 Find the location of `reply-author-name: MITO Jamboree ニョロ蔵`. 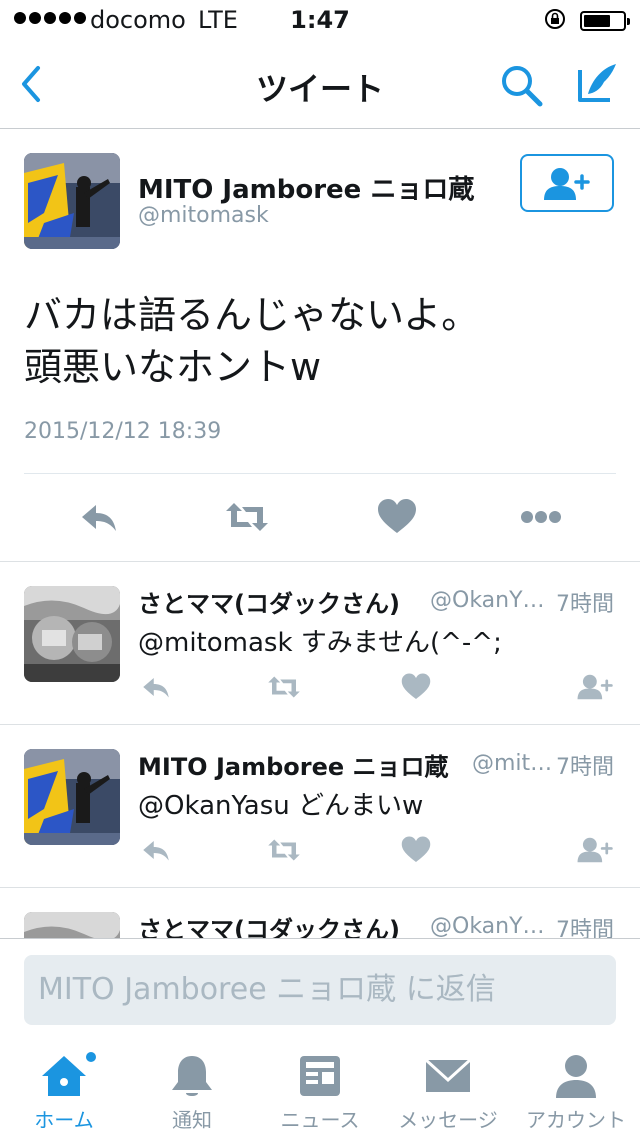

reply-author-name: MITO Jamboree ニョロ蔵 is located at coordinates (293, 764).